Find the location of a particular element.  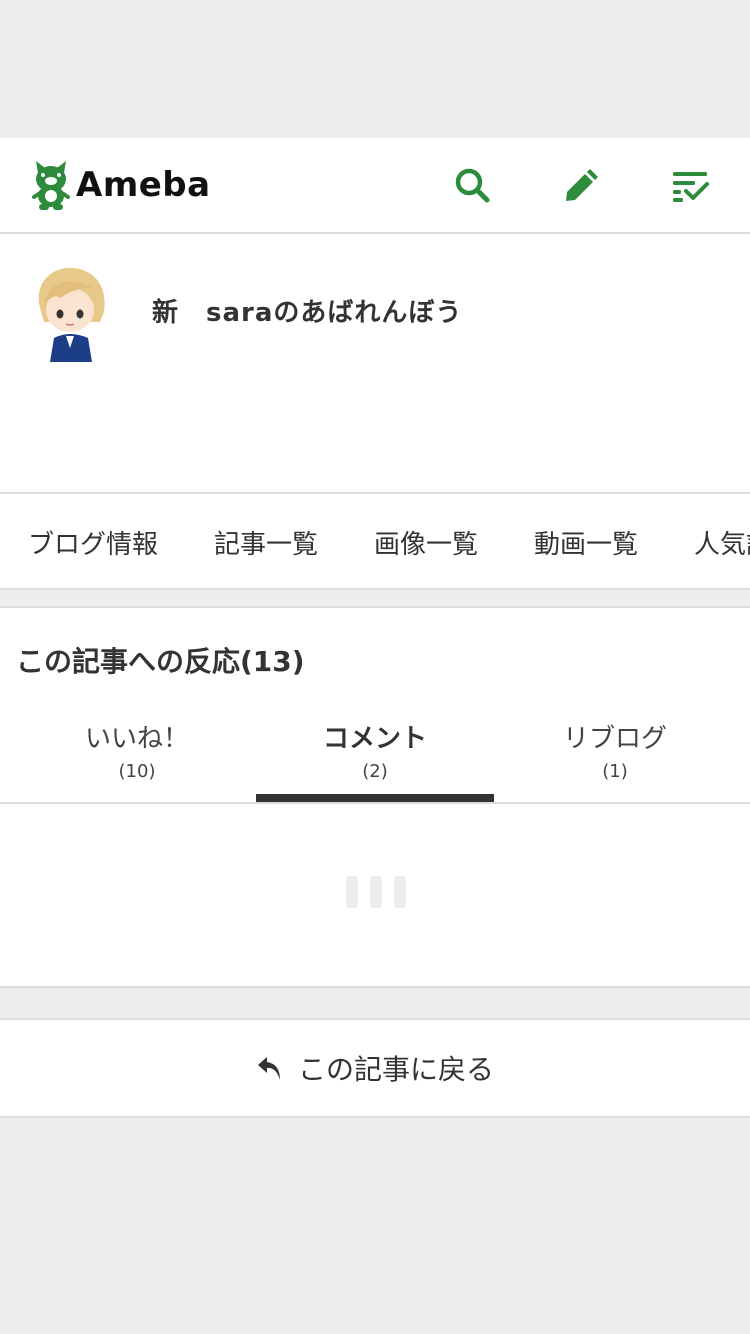

pencil-icon is located at coordinates (580, 185).